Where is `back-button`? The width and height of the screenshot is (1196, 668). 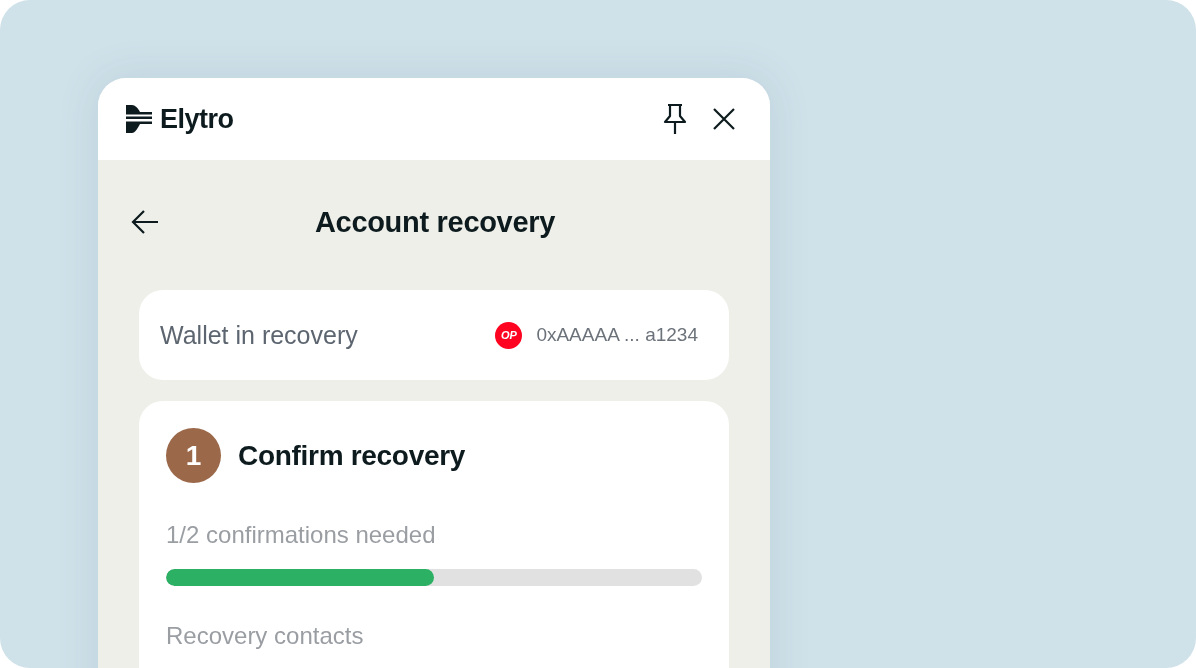
back-button is located at coordinates (145, 222).